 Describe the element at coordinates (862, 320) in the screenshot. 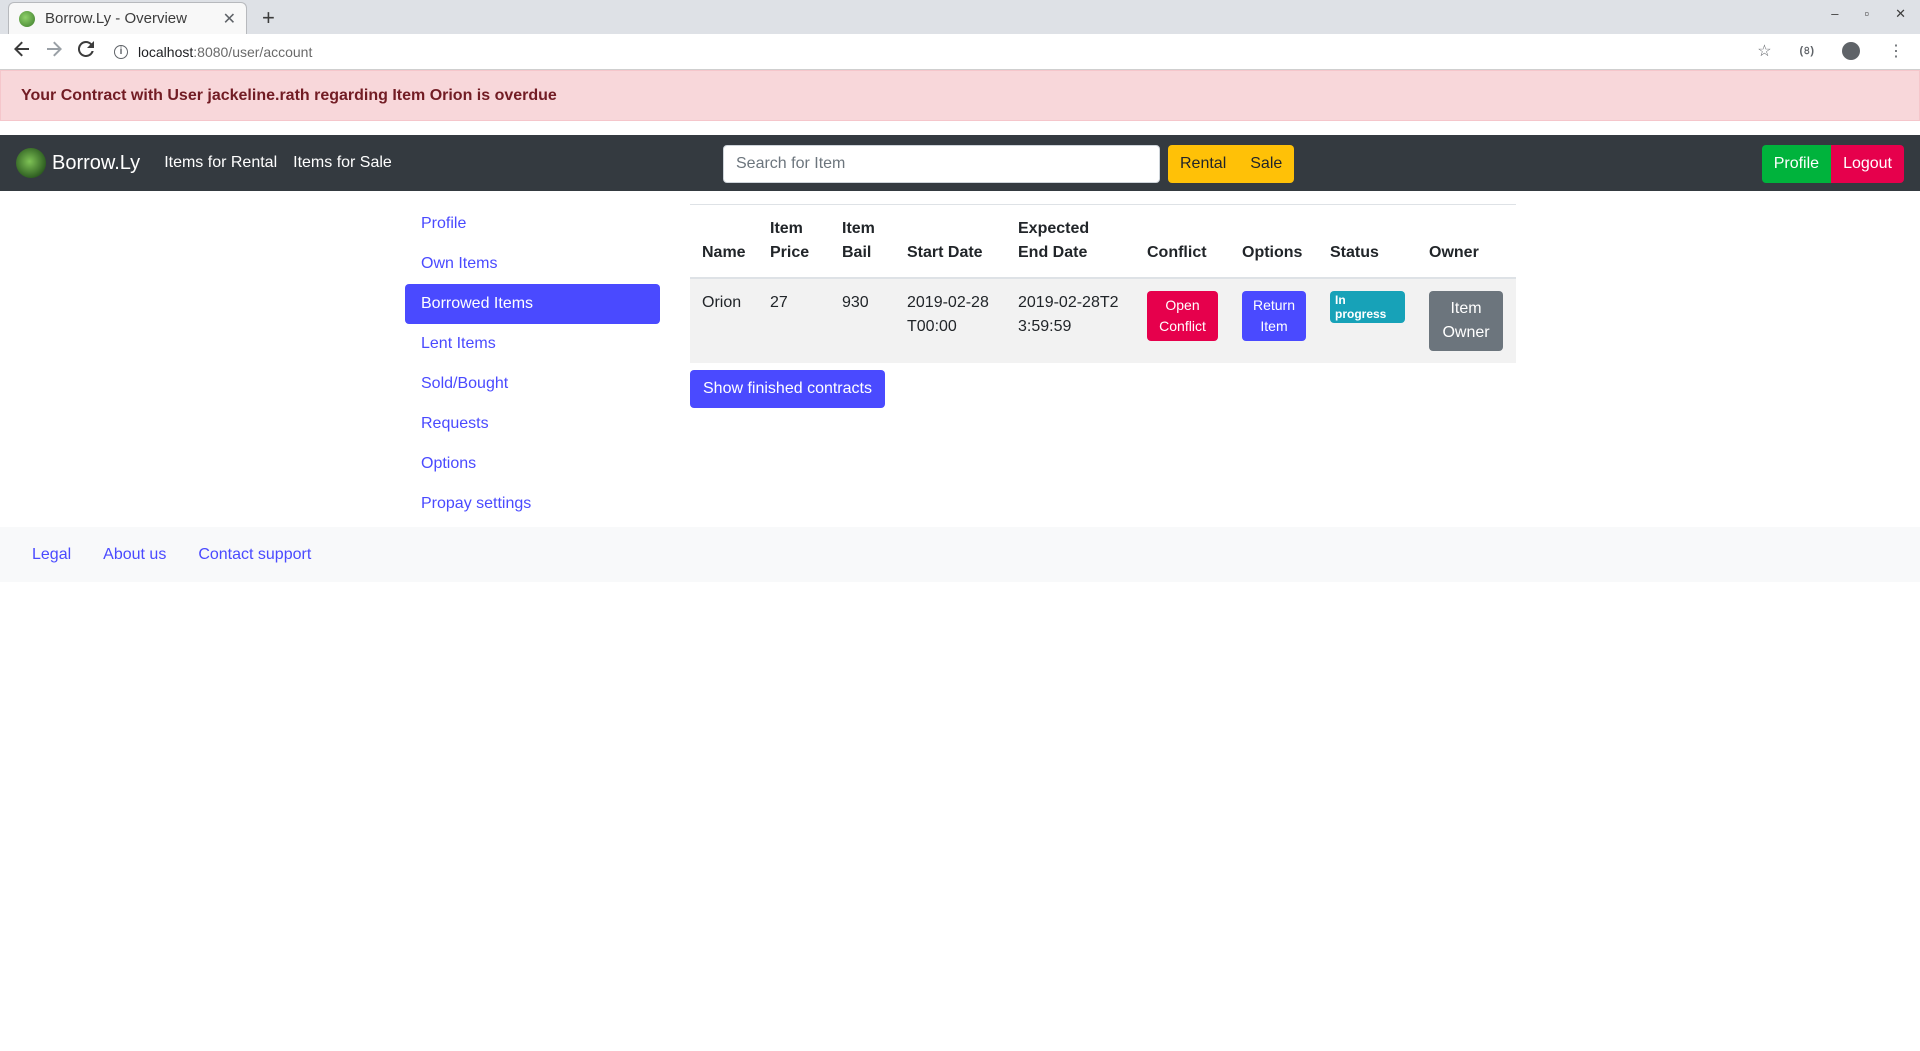

I see `cell-bail: 930` at that location.